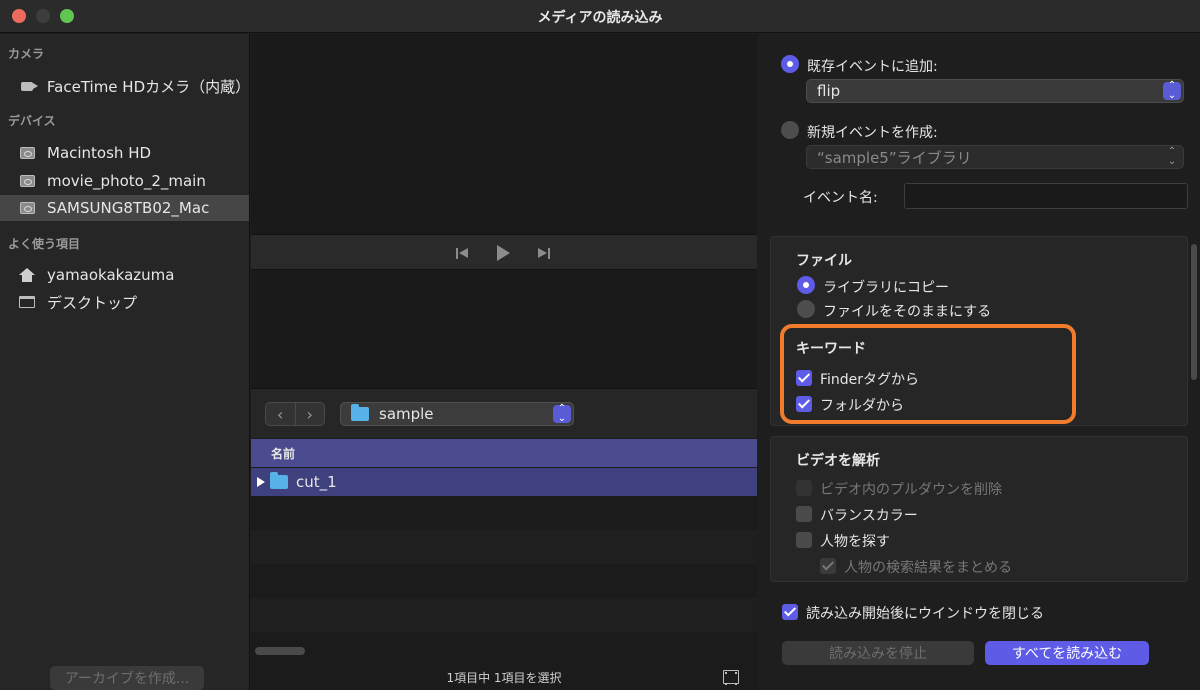 This screenshot has height=690, width=1200. Describe the element at coordinates (869, 516) in the screenshot. I see `balance-color-label: バランスカラー` at that location.